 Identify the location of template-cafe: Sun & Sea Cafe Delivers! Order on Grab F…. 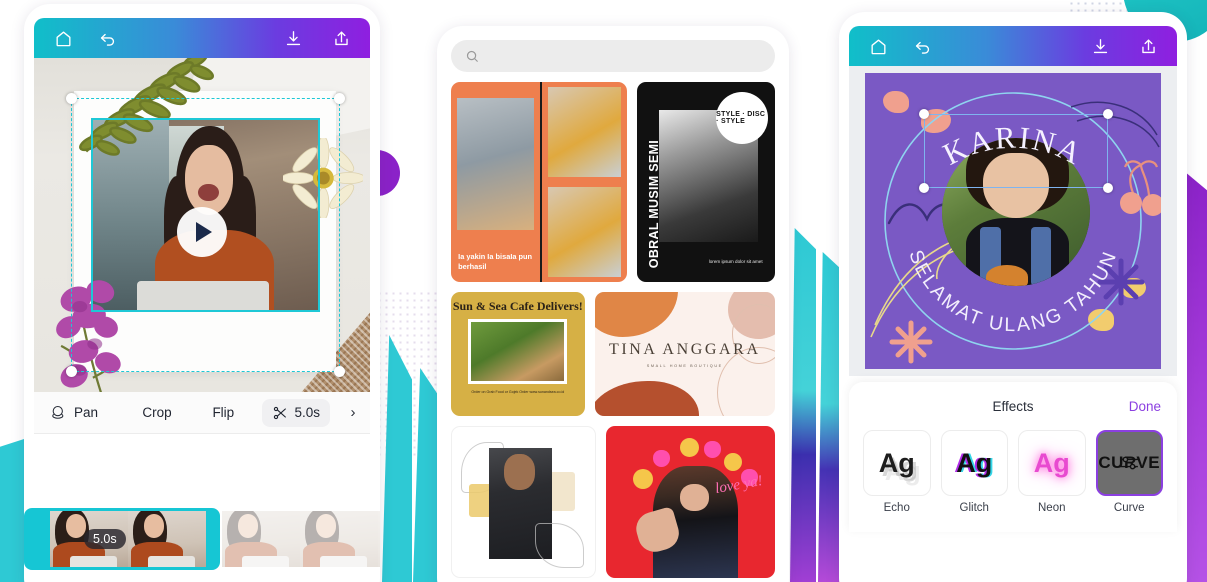
(518, 354).